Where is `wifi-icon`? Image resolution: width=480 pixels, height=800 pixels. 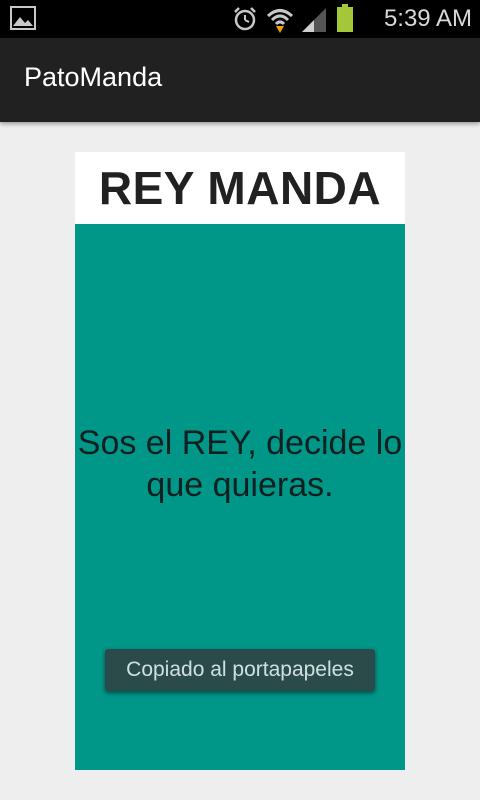
wifi-icon is located at coordinates (280, 22).